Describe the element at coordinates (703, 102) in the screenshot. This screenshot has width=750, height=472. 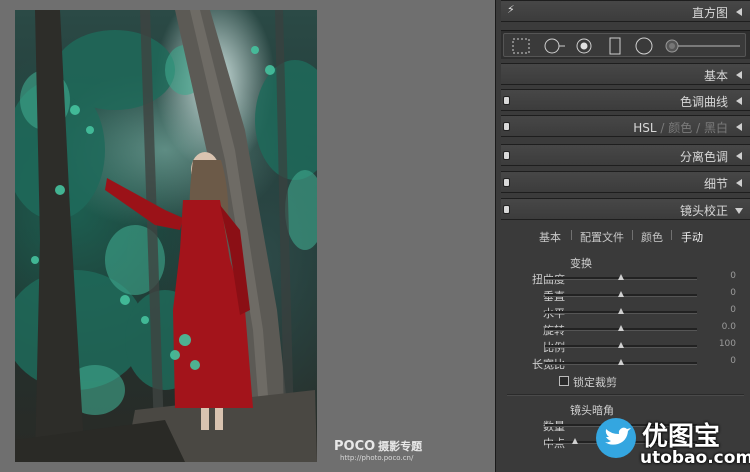
I see `tone-curve-title: 色调曲线` at that location.